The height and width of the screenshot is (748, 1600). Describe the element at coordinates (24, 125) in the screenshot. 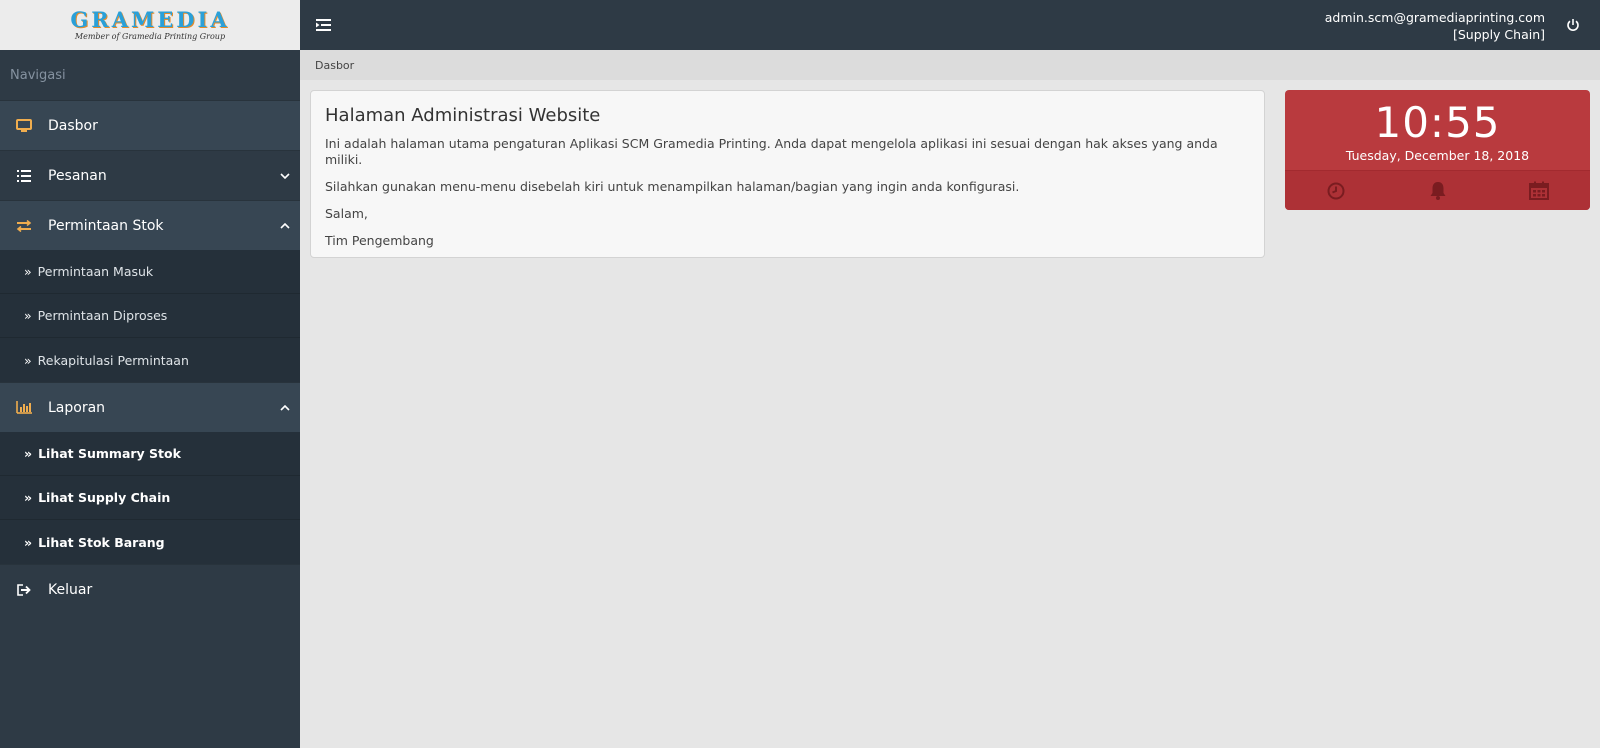

I see `monitor-icon` at that location.